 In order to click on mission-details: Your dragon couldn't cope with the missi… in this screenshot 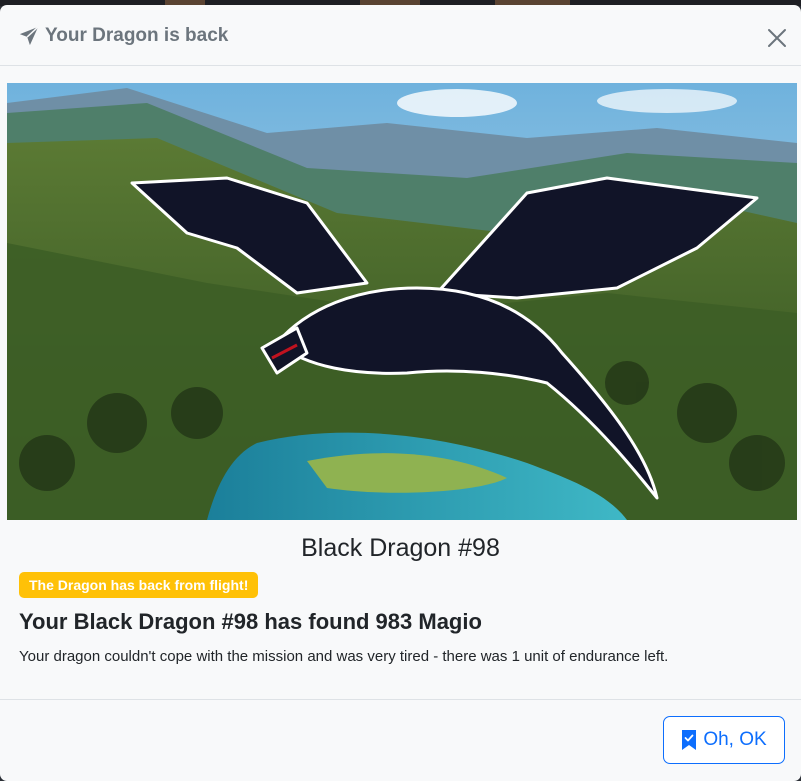, I will do `click(344, 656)`.